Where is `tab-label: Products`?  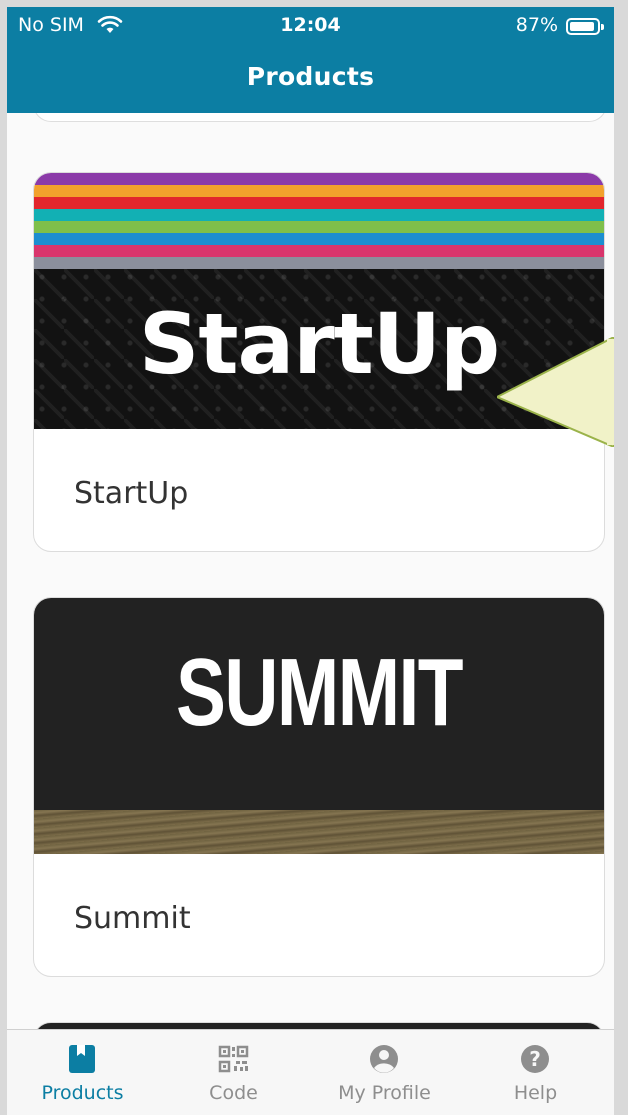 tab-label: Products is located at coordinates (82, 1093).